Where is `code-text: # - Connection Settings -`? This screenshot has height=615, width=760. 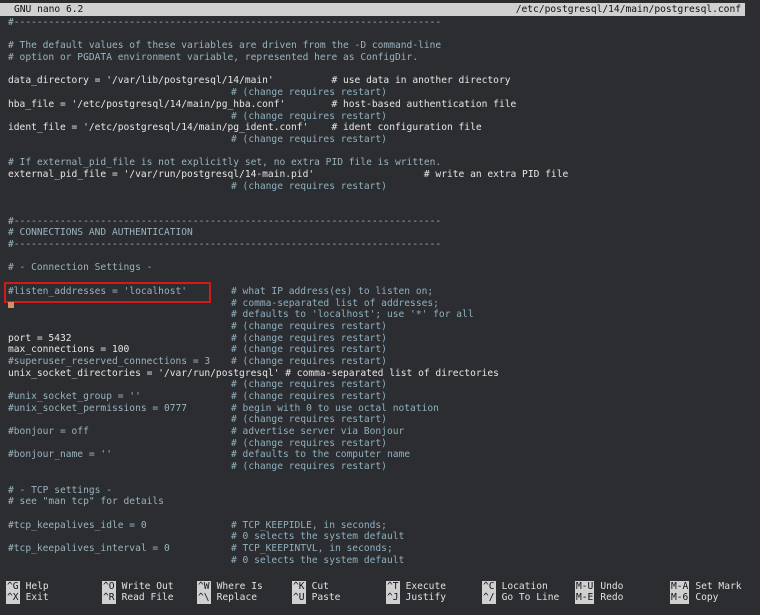
code-text: # - Connection Settings - is located at coordinates (80, 268).